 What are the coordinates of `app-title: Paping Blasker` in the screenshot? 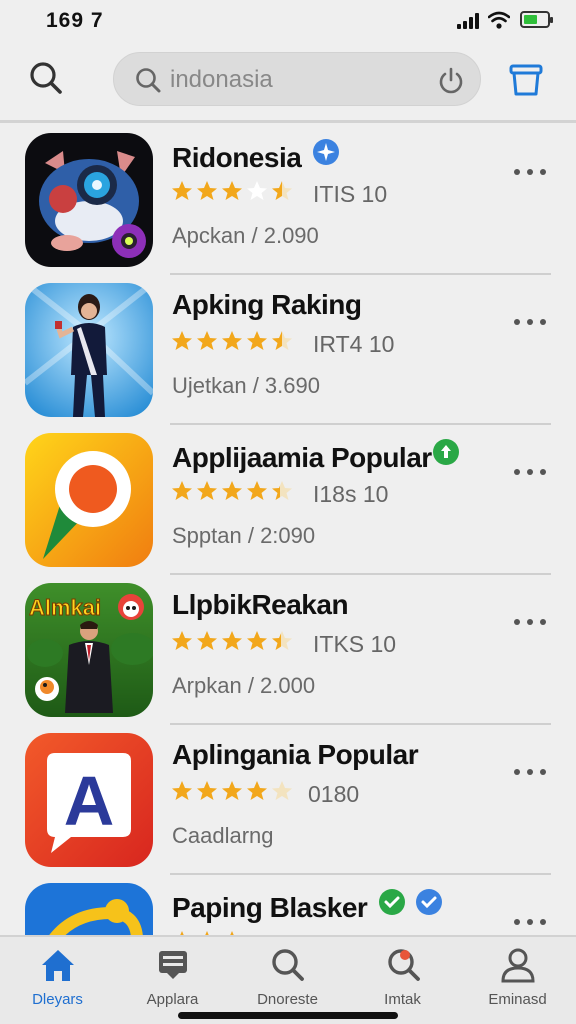 It's located at (307, 906).